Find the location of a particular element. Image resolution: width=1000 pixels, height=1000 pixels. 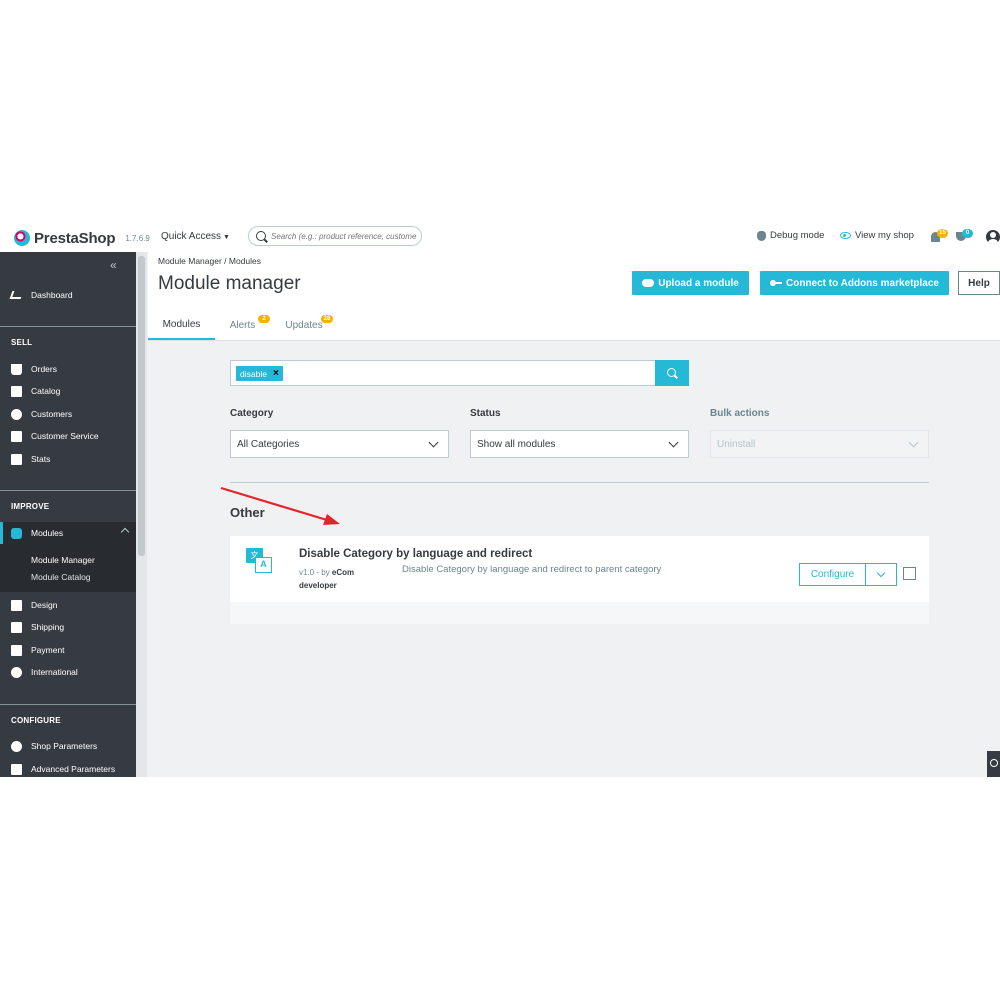

translate-icon-letter: A is located at coordinates (263, 565).